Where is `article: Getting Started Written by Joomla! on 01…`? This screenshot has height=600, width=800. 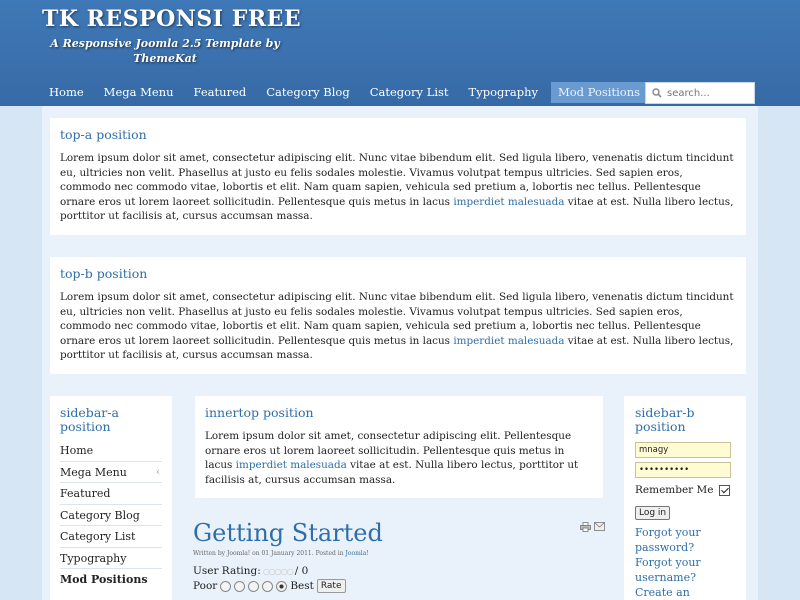
article: Getting Started Written by Joomla! on 01… is located at coordinates (399, 555).